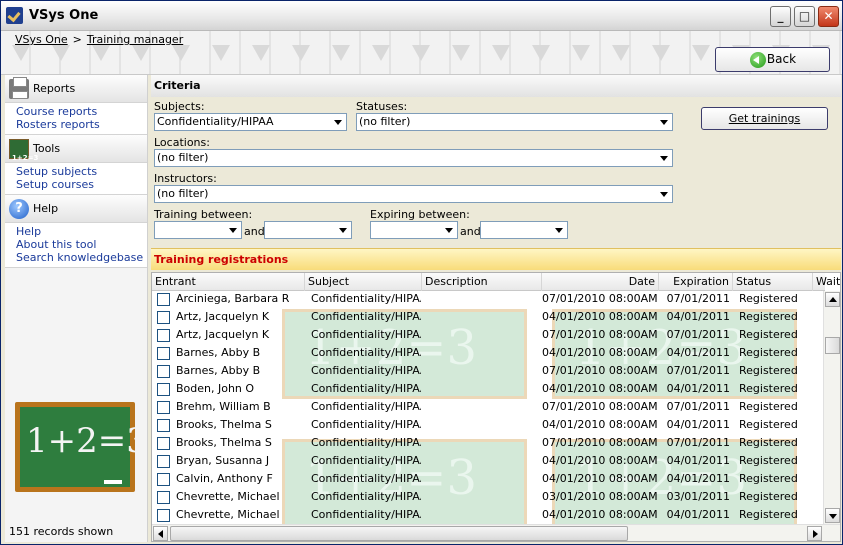 The width and height of the screenshot is (843, 545). I want to click on title-bar: VSys One _ □ ✕, so click(421, 16).